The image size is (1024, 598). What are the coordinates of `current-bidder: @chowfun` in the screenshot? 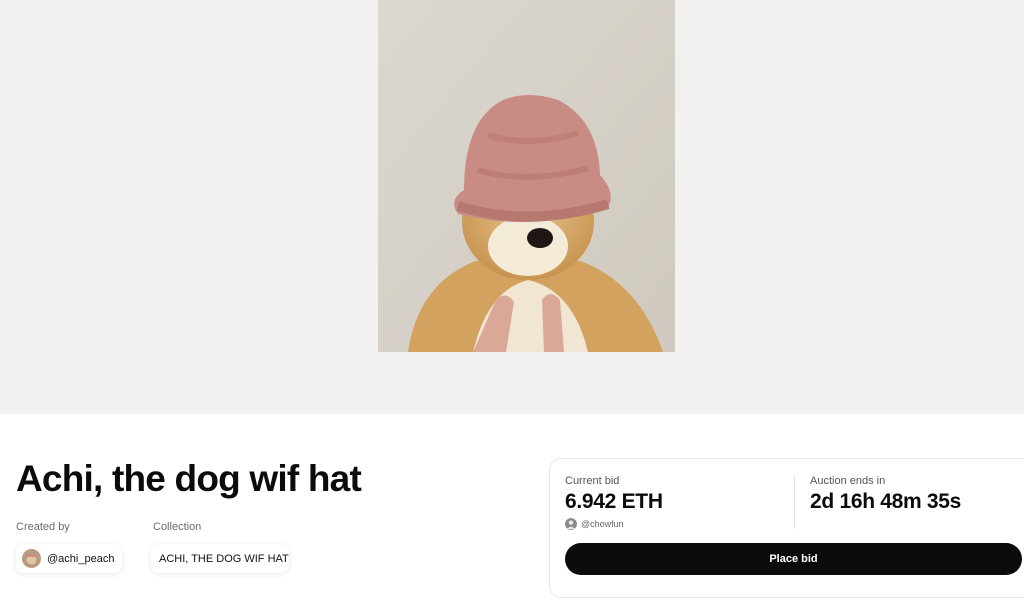 It's located at (594, 524).